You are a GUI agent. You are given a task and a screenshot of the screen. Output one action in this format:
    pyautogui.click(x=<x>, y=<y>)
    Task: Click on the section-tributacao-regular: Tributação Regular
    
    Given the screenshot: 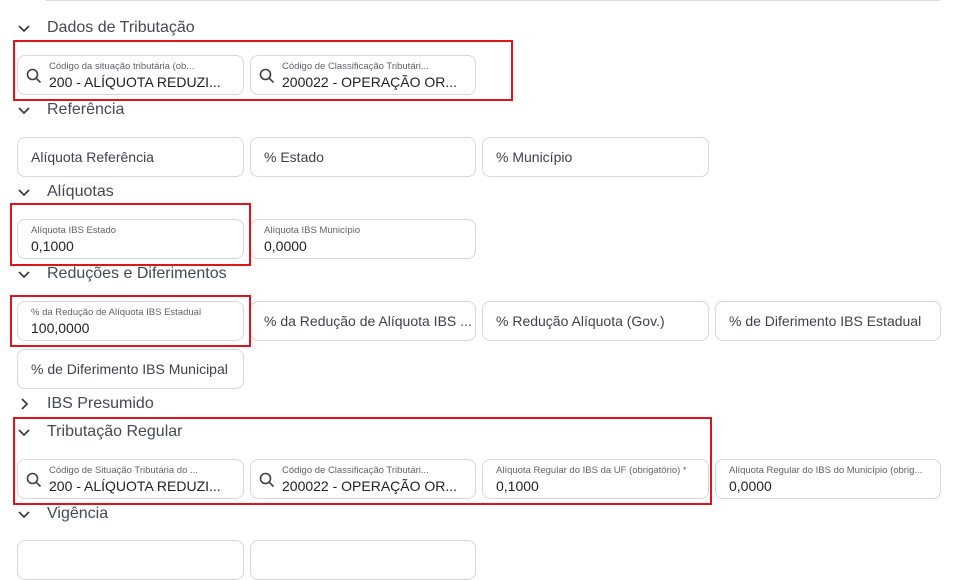 What is the action you would take?
    pyautogui.click(x=99, y=432)
    